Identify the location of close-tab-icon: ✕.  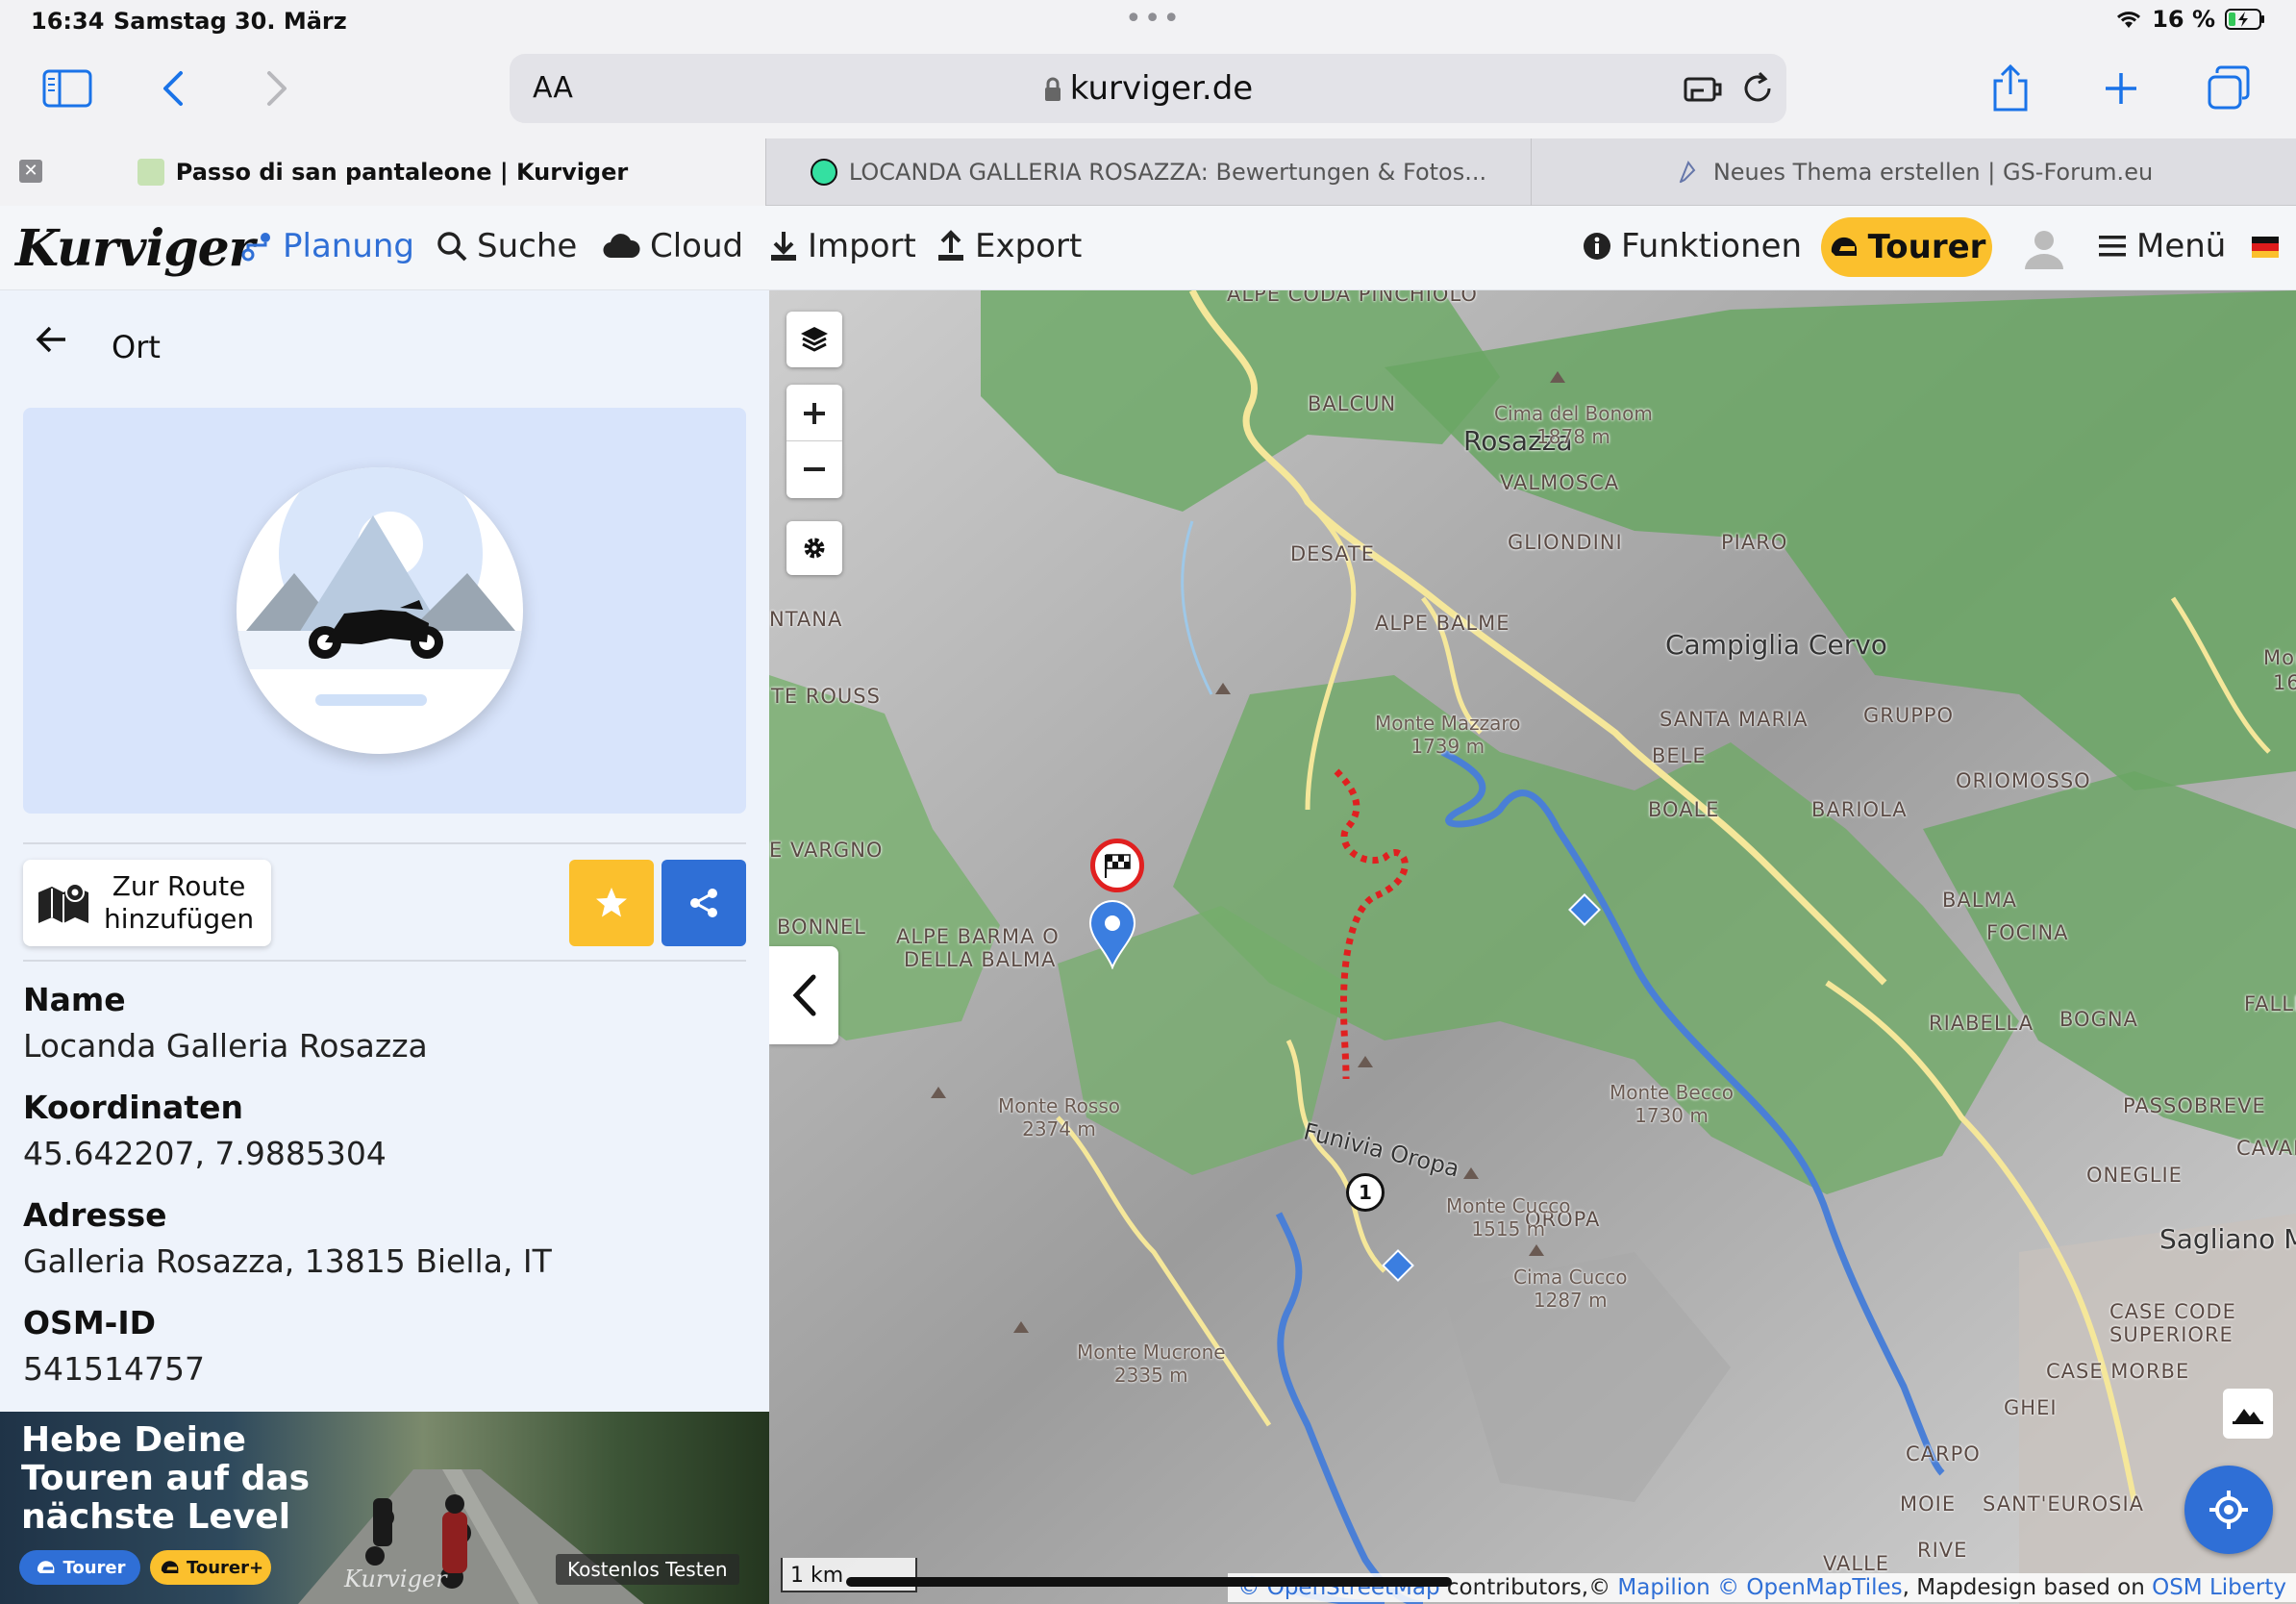
(30, 171).